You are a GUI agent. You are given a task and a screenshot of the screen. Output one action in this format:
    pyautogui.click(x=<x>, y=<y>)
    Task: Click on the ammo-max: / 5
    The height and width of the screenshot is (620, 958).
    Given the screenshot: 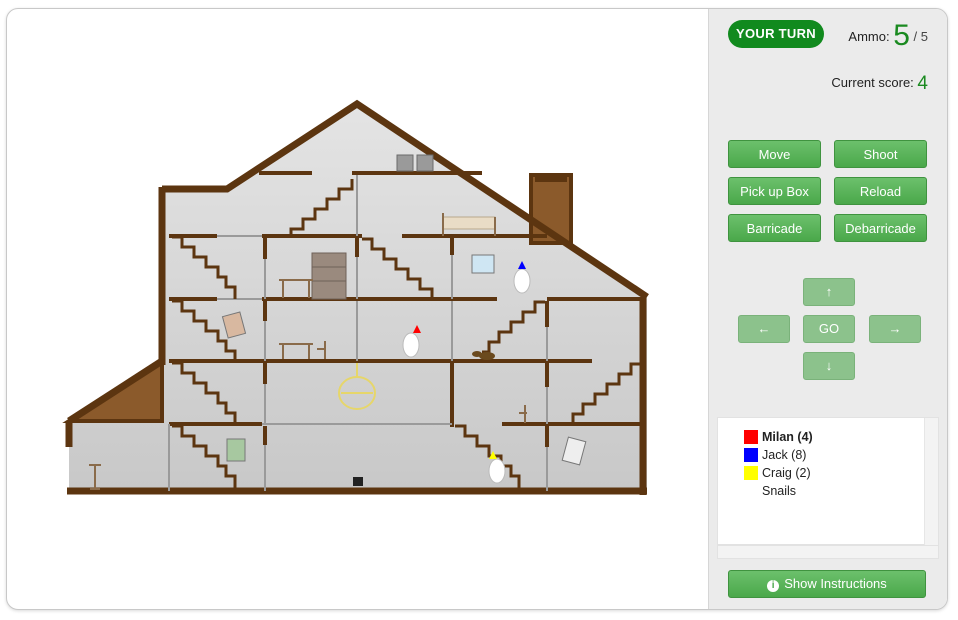 What is the action you would take?
    pyautogui.click(x=920, y=36)
    